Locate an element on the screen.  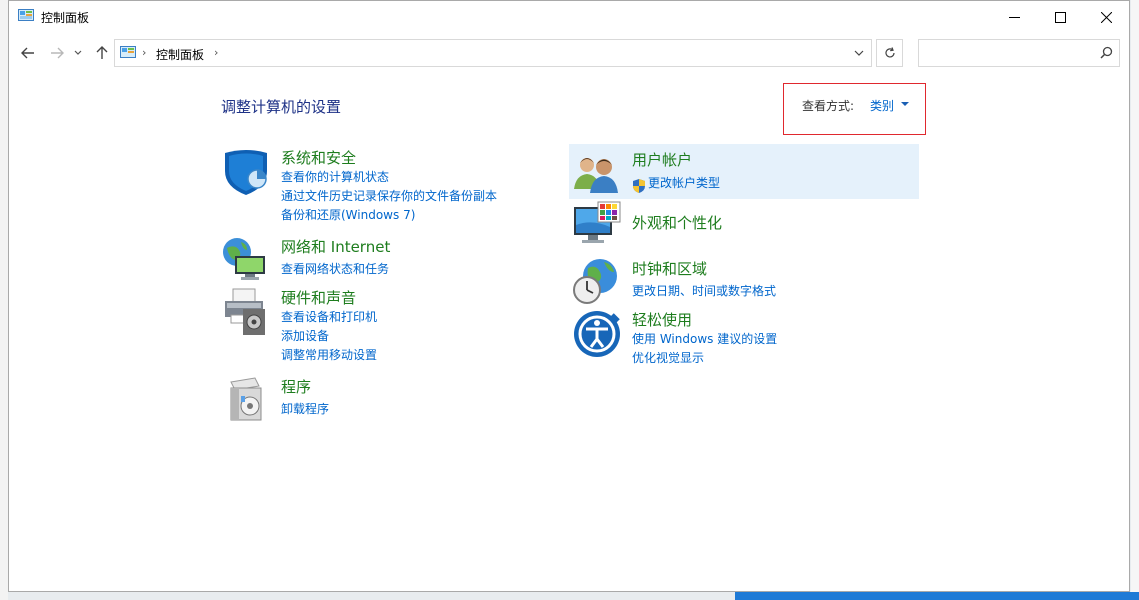
minimize-button is located at coordinates (1014, 17).